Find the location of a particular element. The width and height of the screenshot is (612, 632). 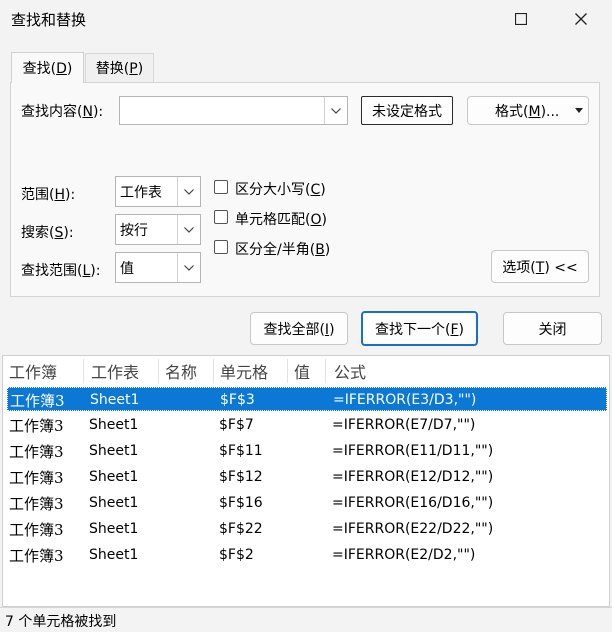

tab-find-label: 查找(D) is located at coordinates (47, 69).